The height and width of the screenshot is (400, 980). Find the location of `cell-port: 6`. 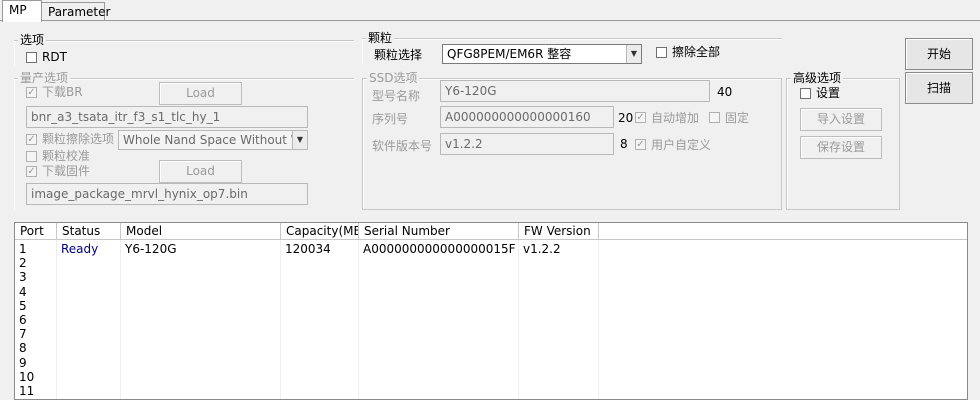

cell-port: 6 is located at coordinates (23, 320).